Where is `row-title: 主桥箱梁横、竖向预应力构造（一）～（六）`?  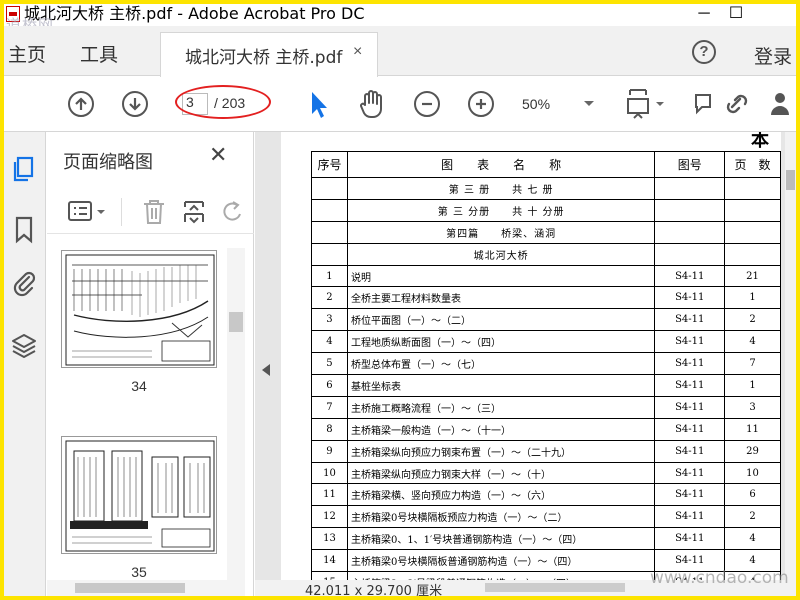
row-title: 主桥箱梁横、竖向预应力构造（一）～（六） is located at coordinates (501, 495).